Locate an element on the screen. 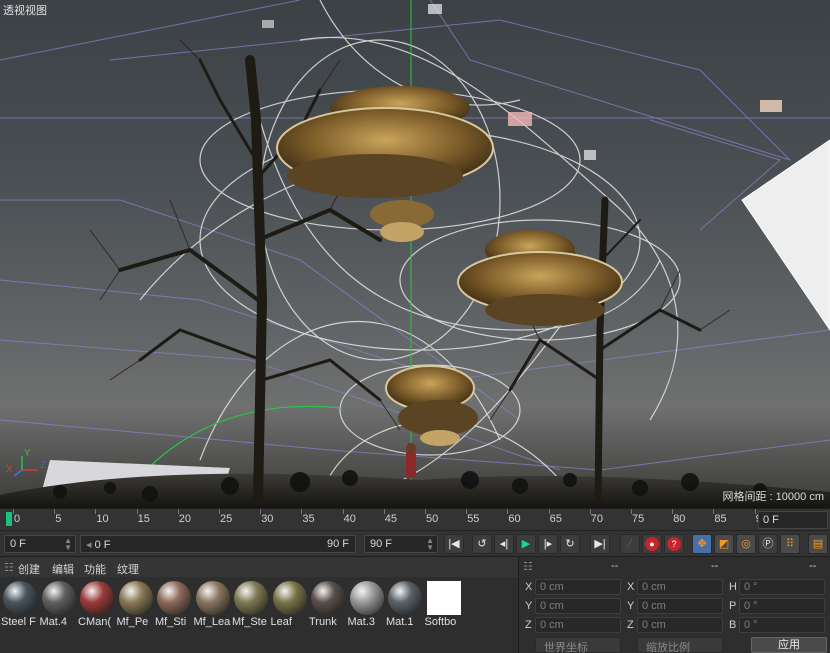  scale-key-icon: ◩ is located at coordinates (724, 544).